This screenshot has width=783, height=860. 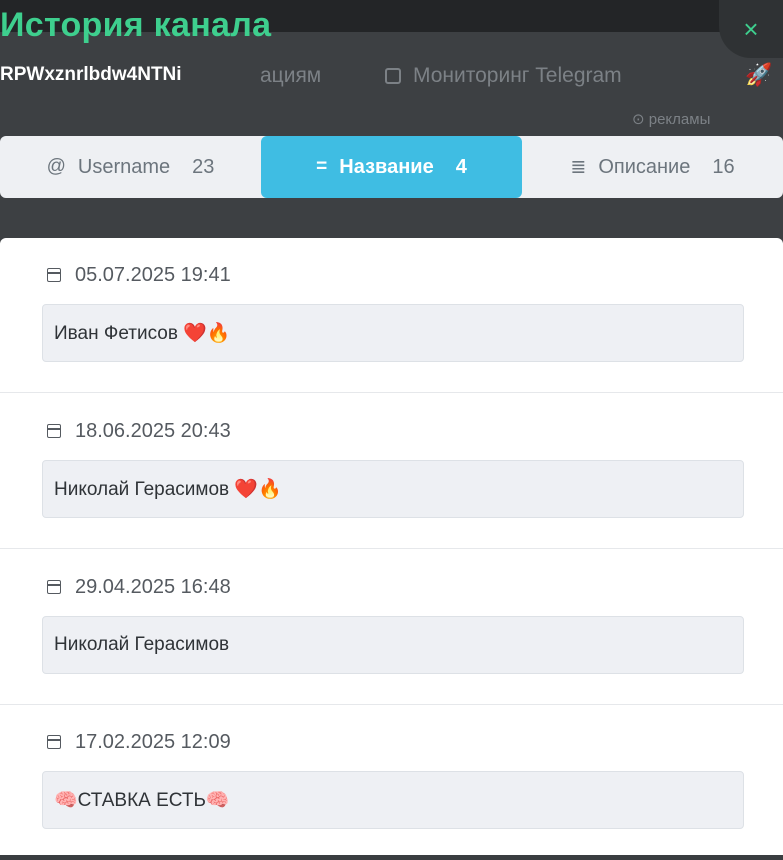 I want to click on tab-label: Название, so click(x=386, y=166).